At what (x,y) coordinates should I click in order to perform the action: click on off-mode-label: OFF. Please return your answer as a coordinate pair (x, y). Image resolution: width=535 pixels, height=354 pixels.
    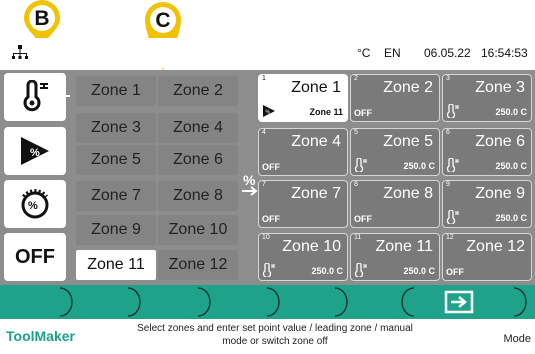
    Looking at the image, I should click on (35, 256).